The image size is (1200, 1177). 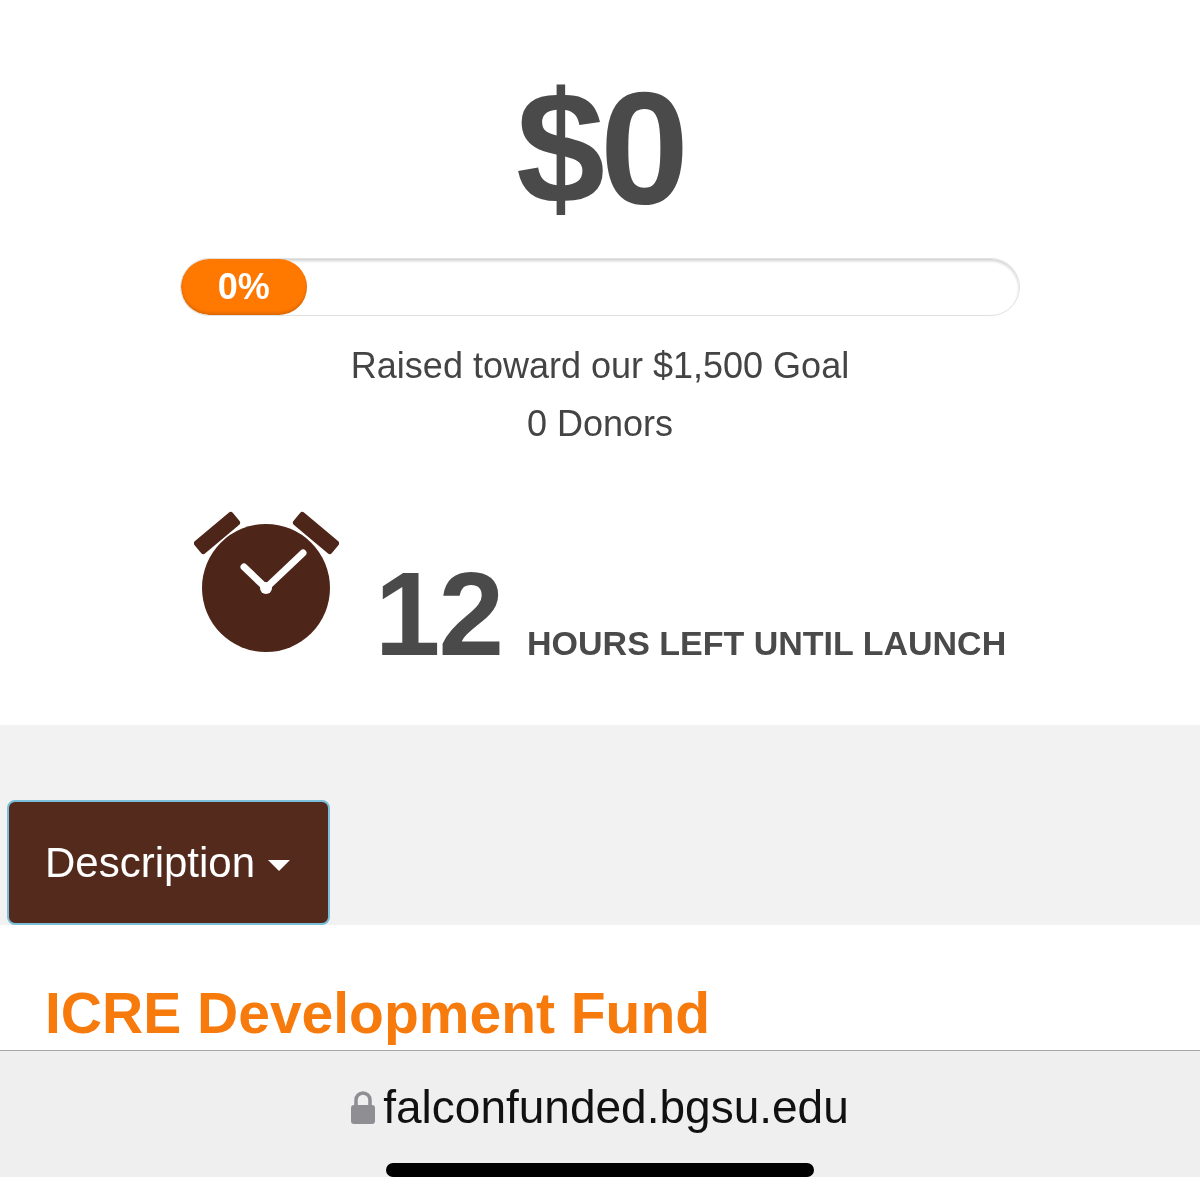 I want to click on progress-percent: 0%, so click(x=243, y=287).